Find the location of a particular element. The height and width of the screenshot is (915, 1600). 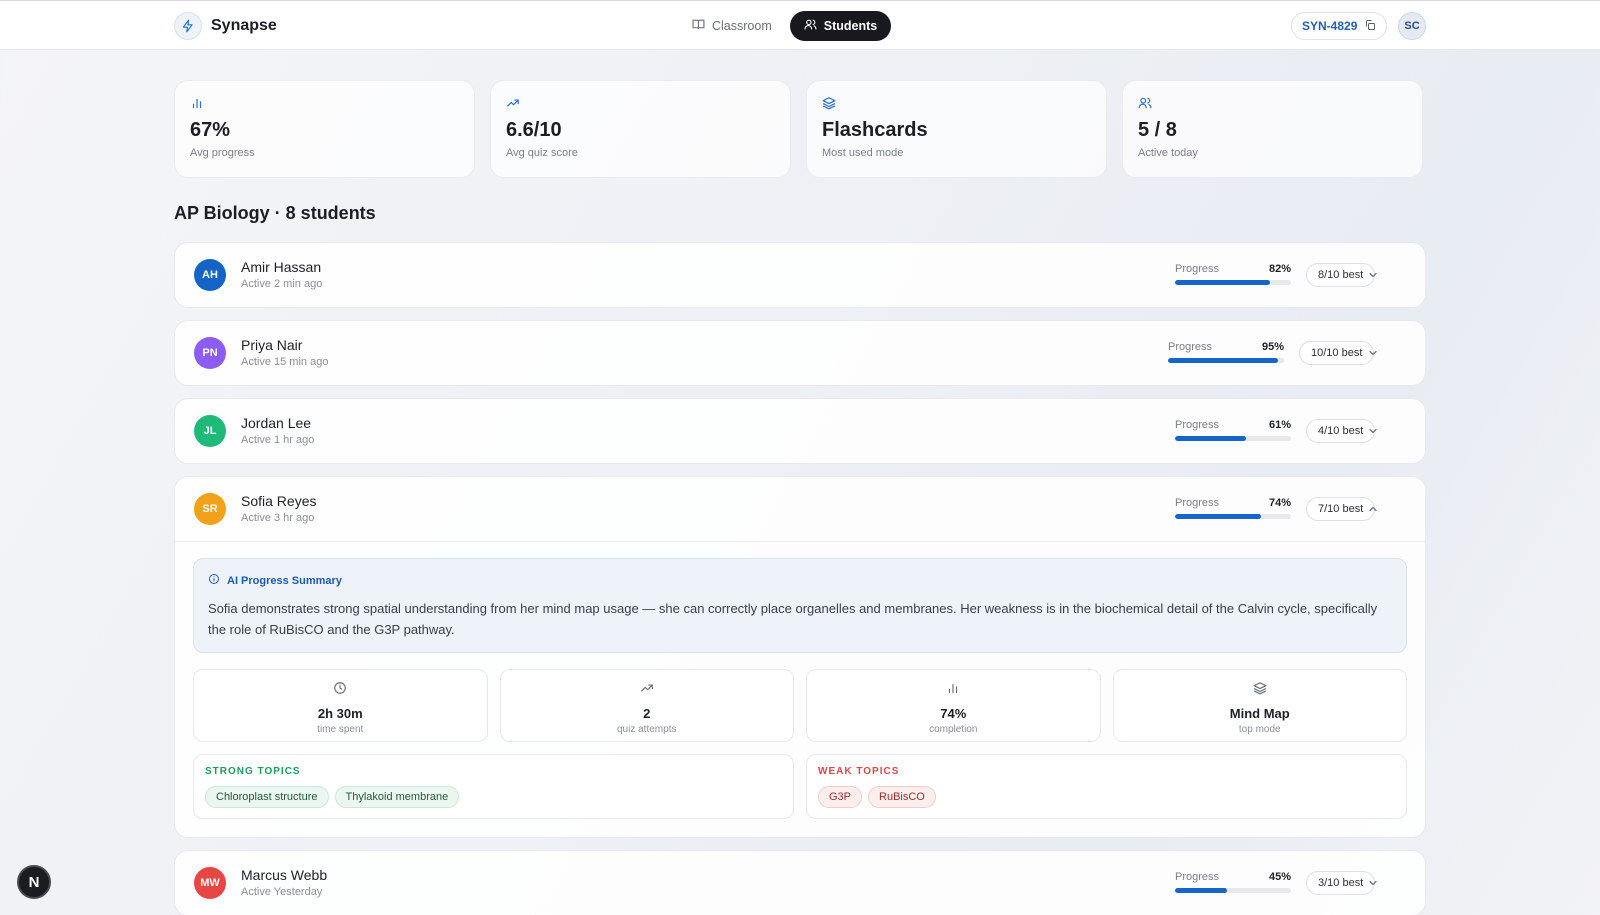

progress-indicator: Progress 74% is located at coordinates (1233, 508).